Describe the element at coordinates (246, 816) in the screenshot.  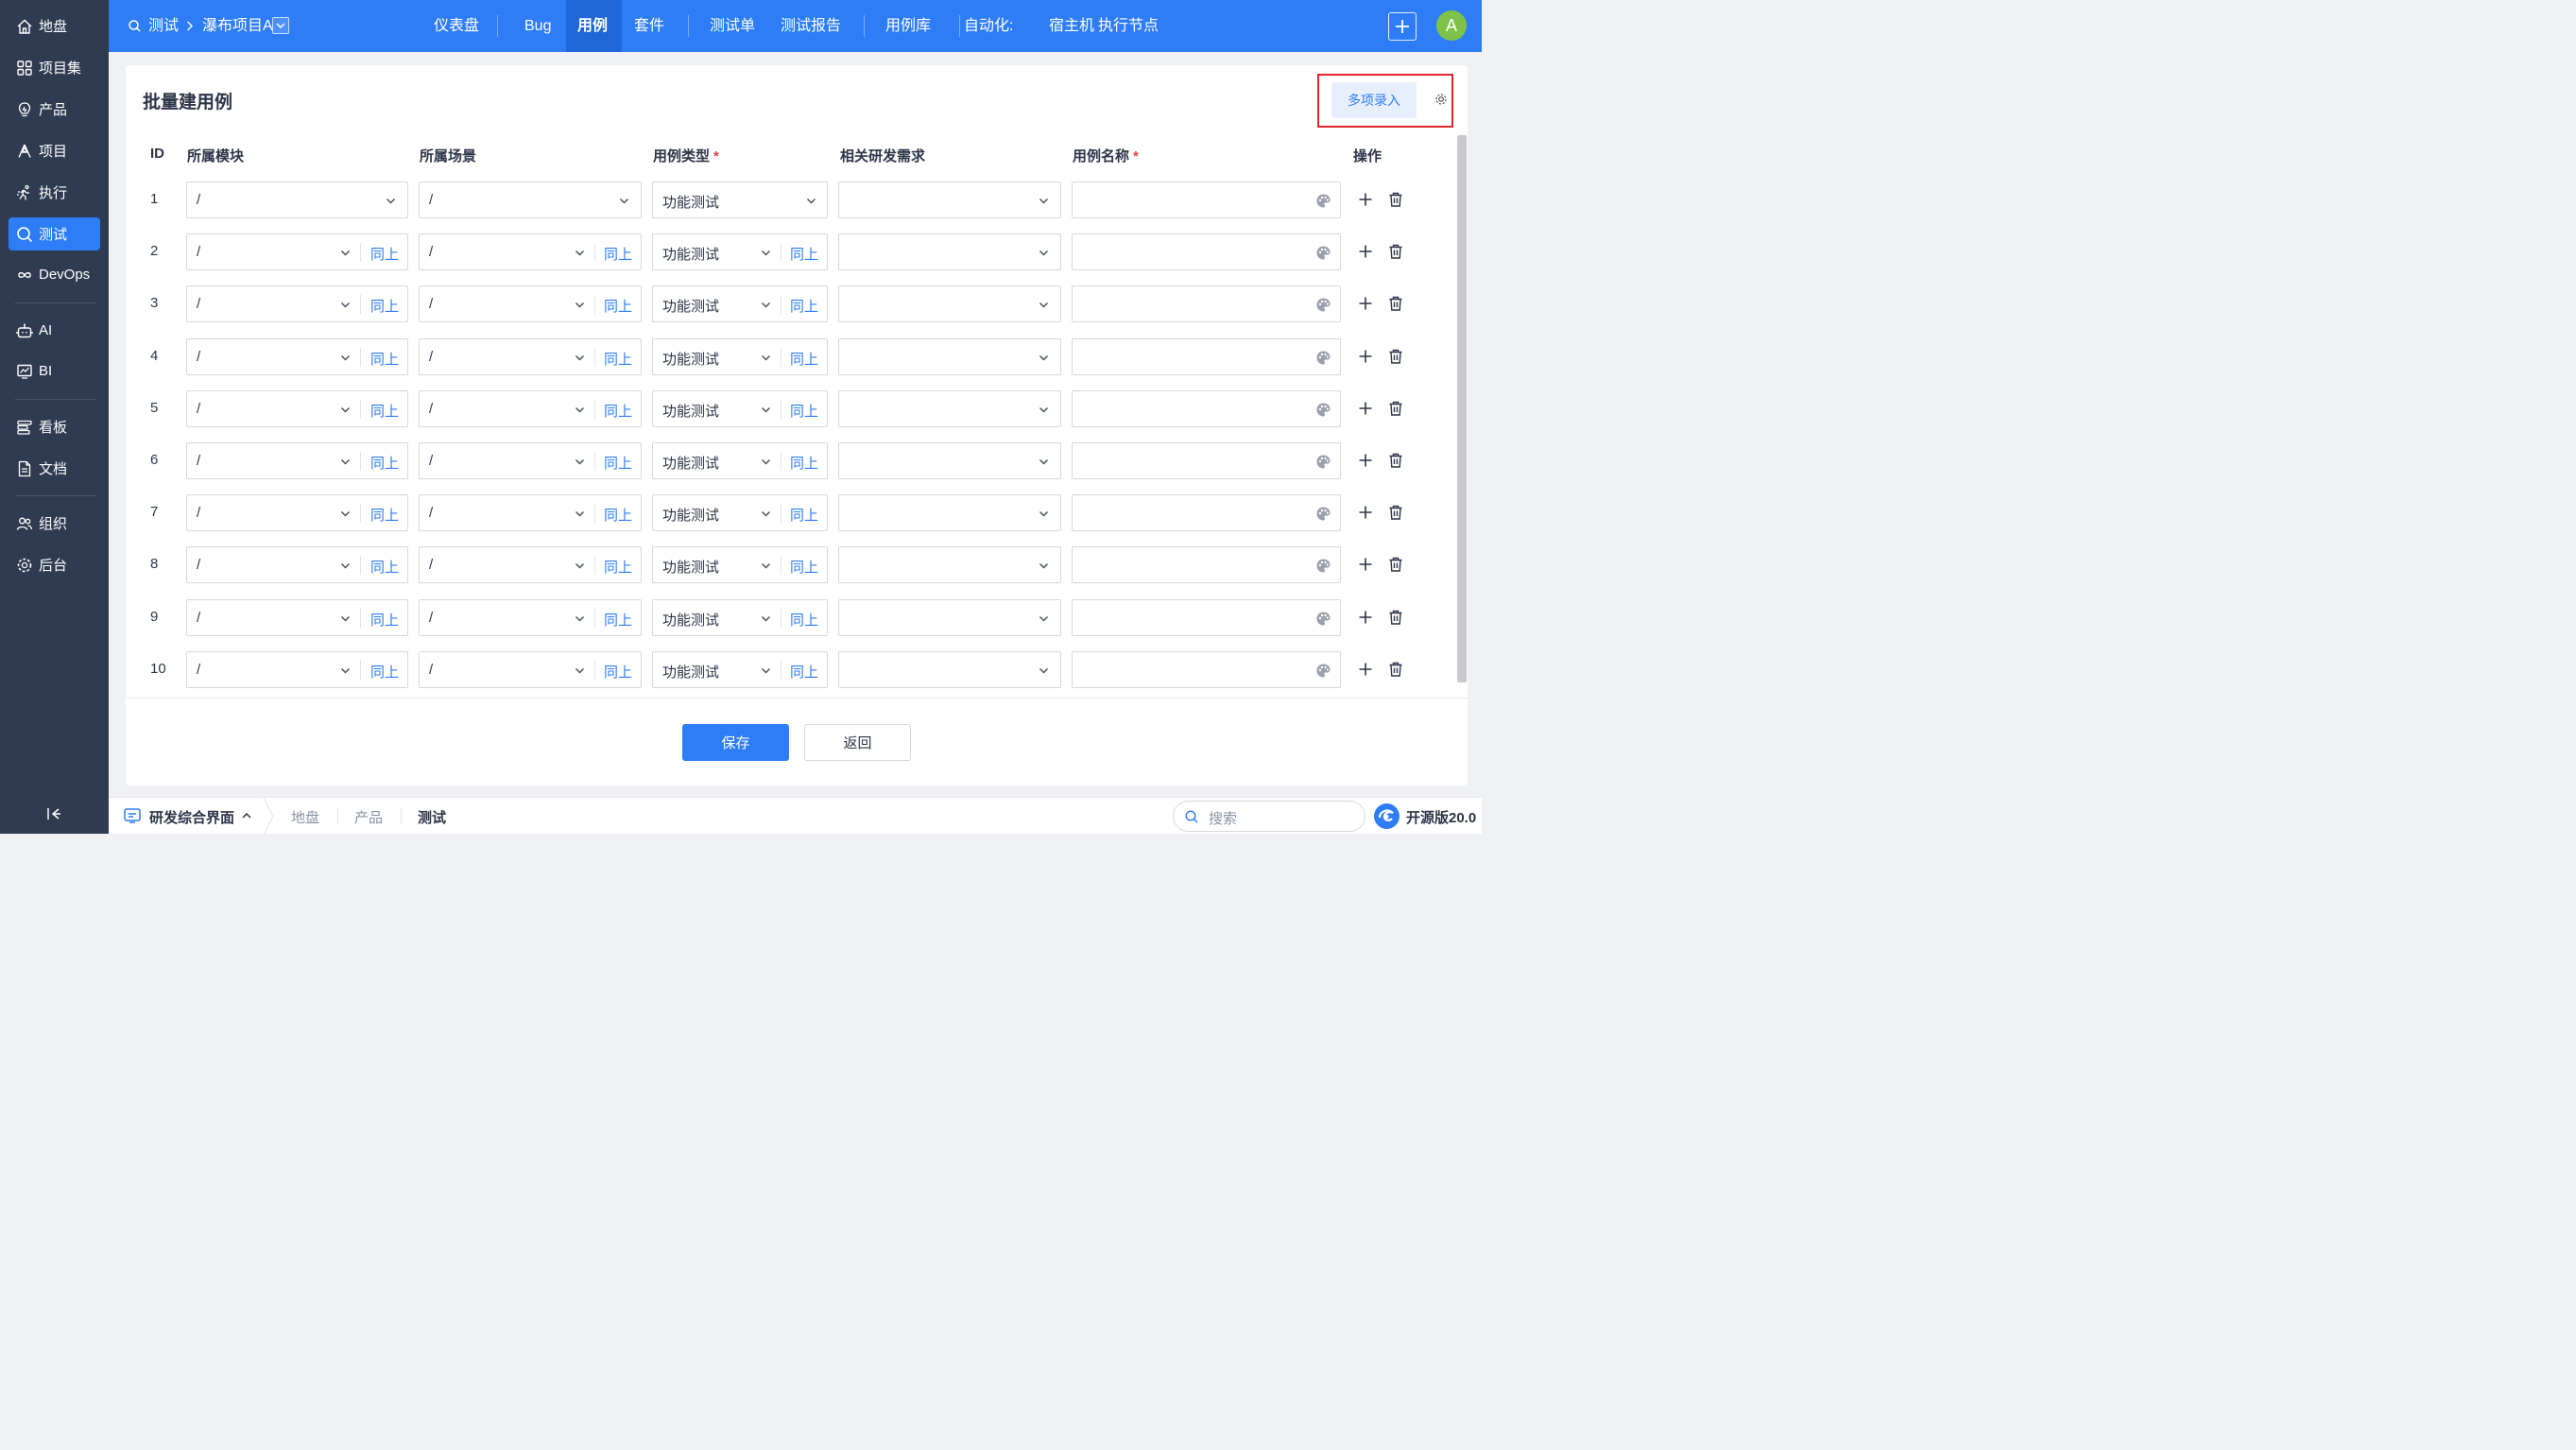
I see `chevron-up-icon` at that location.